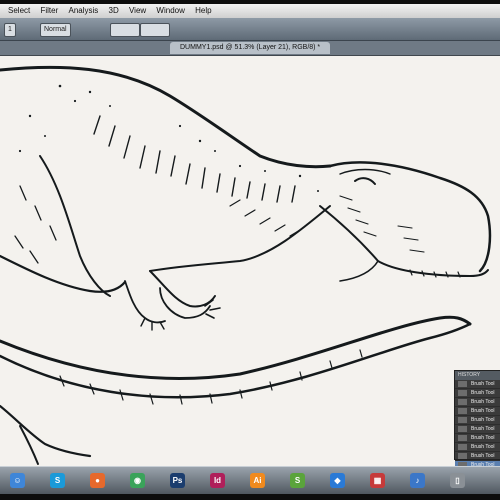 The height and width of the screenshot is (500, 500). What do you see at coordinates (10, 30) in the screenshot?
I see `brush-size-picker: 1` at bounding box center [10, 30].